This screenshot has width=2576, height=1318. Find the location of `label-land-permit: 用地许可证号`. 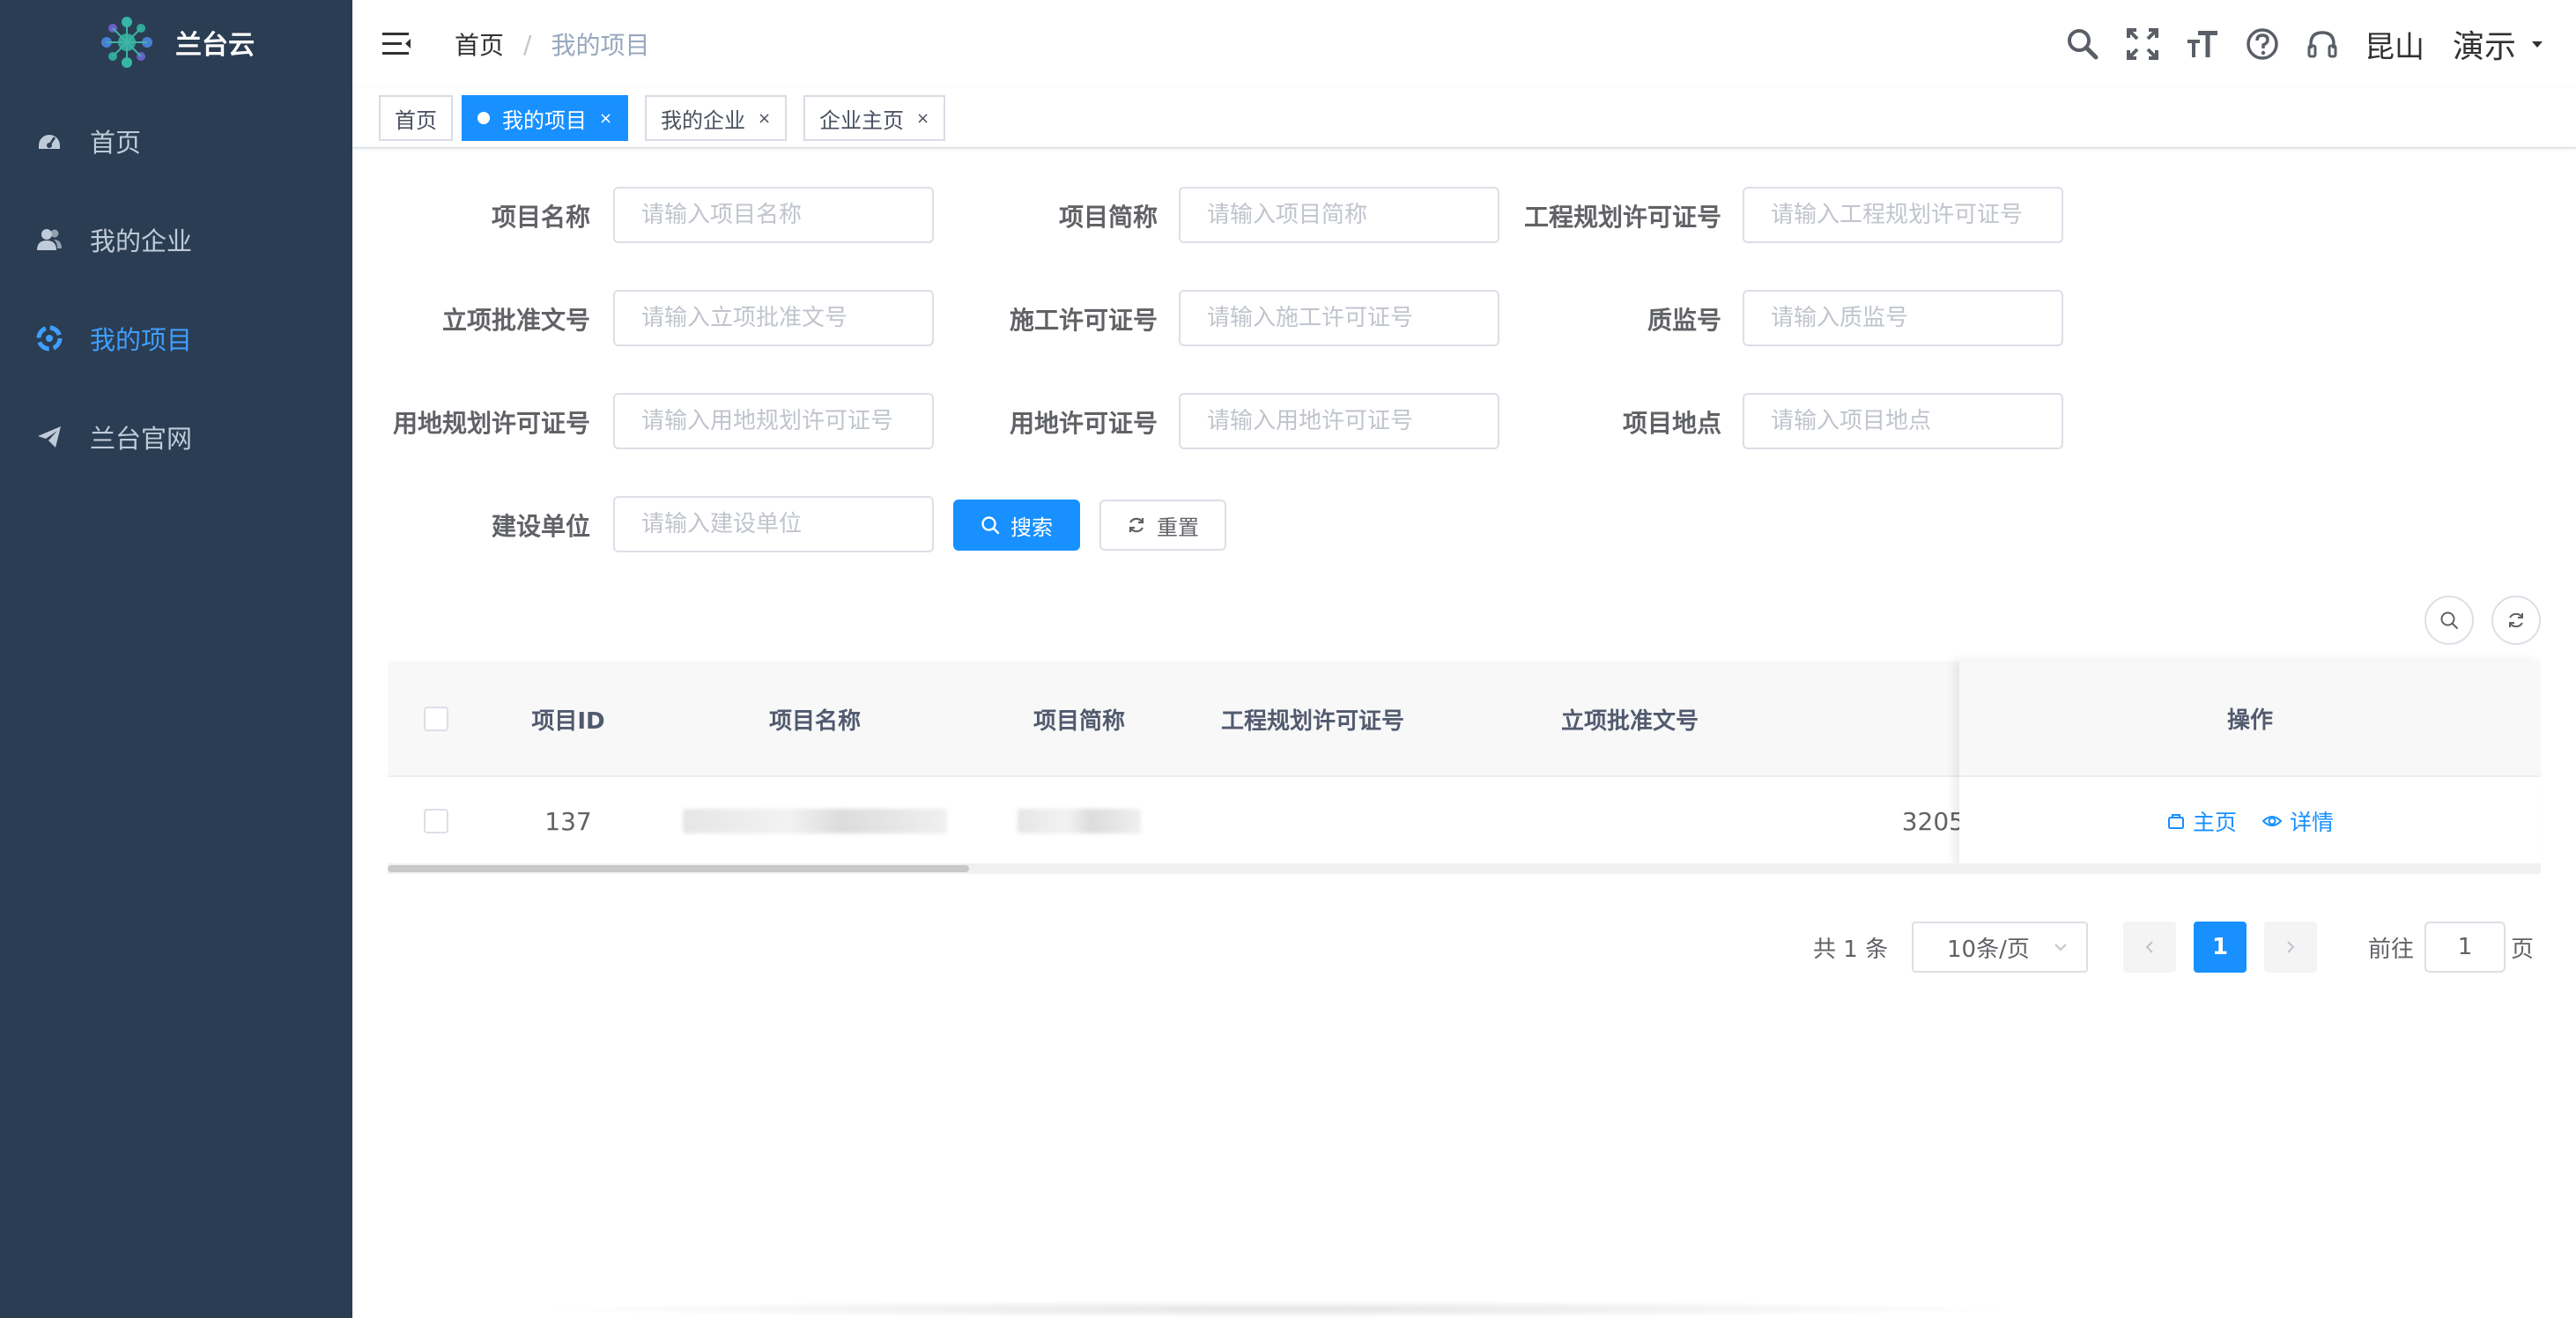

label-land-permit: 用地许可证号 is located at coordinates (1083, 423).